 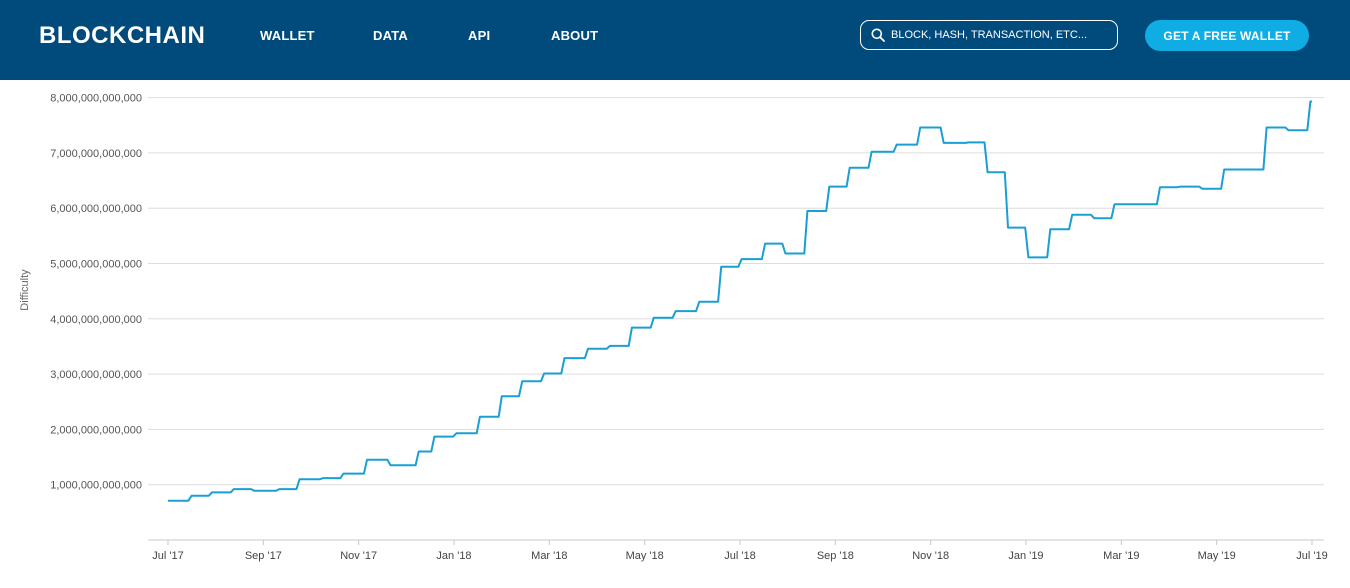 I want to click on x-tick-label: Jul '19, so click(x=1311, y=556).